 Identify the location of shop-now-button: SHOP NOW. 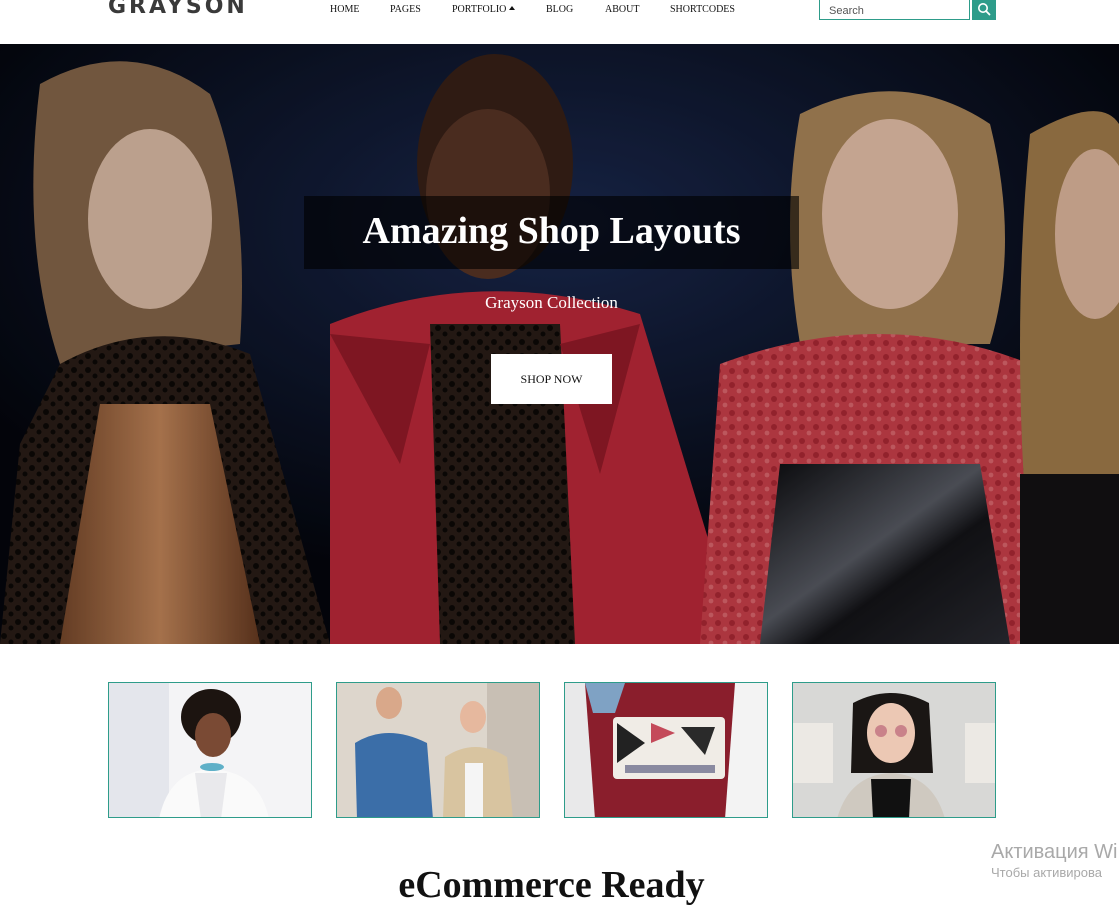
(551, 379).